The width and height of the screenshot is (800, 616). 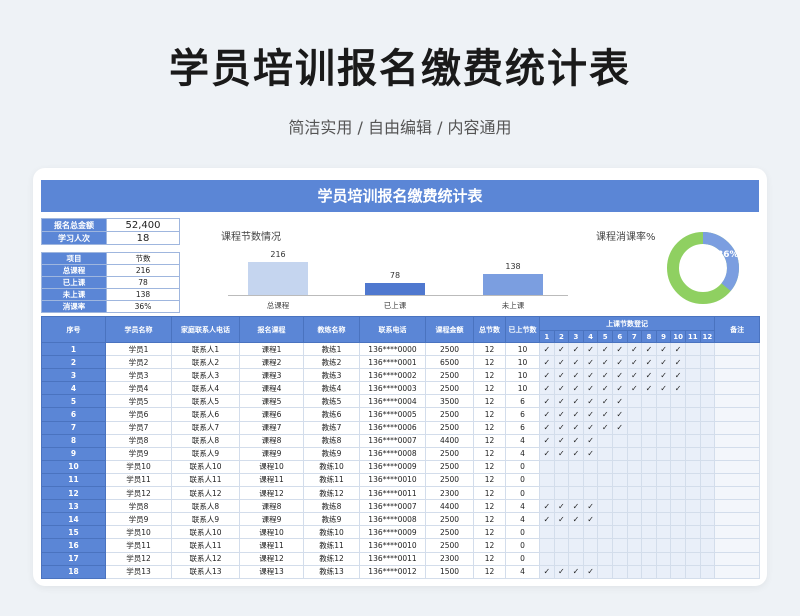 What do you see at coordinates (392, 388) in the screenshot?
I see `phone-cell: 136****0003` at bounding box center [392, 388].